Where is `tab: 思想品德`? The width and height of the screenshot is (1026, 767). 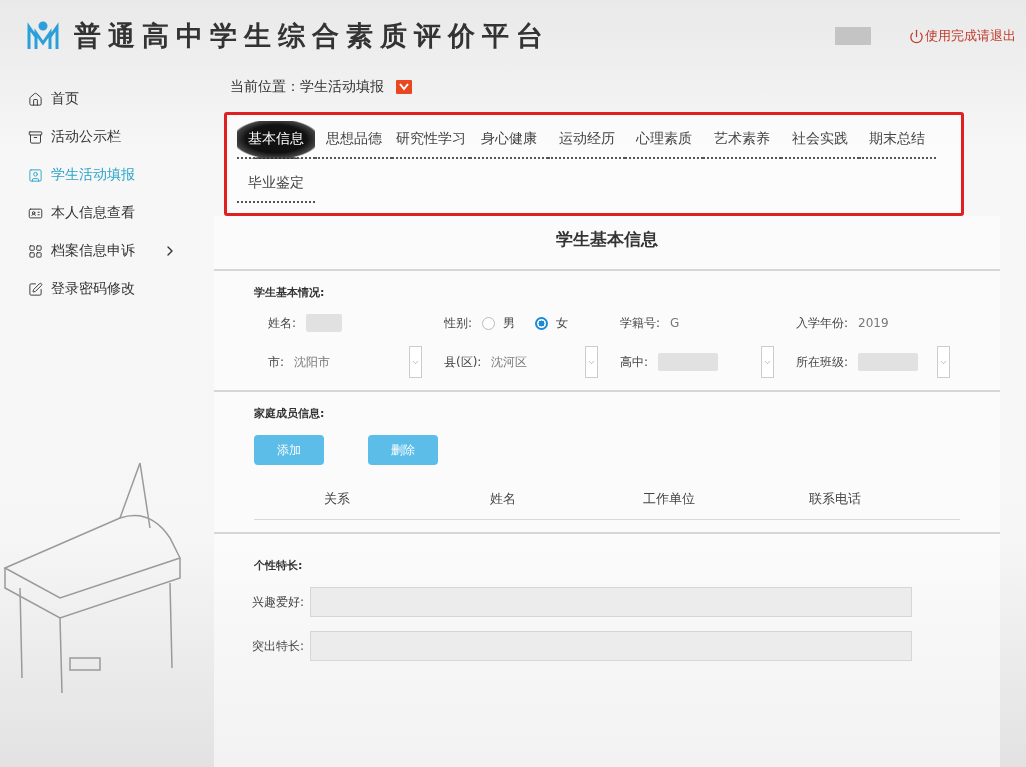 tab: 思想品德 is located at coordinates (353, 140).